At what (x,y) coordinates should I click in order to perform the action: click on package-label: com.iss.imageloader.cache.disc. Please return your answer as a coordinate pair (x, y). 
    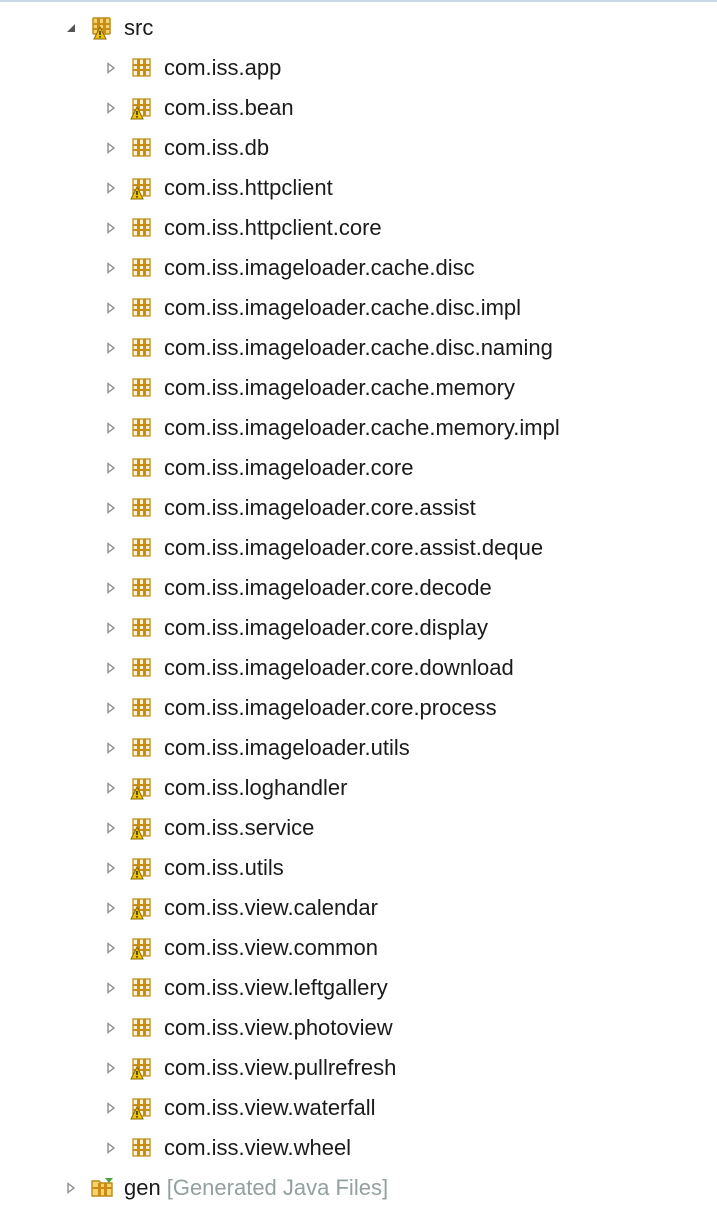
    Looking at the image, I should click on (319, 267).